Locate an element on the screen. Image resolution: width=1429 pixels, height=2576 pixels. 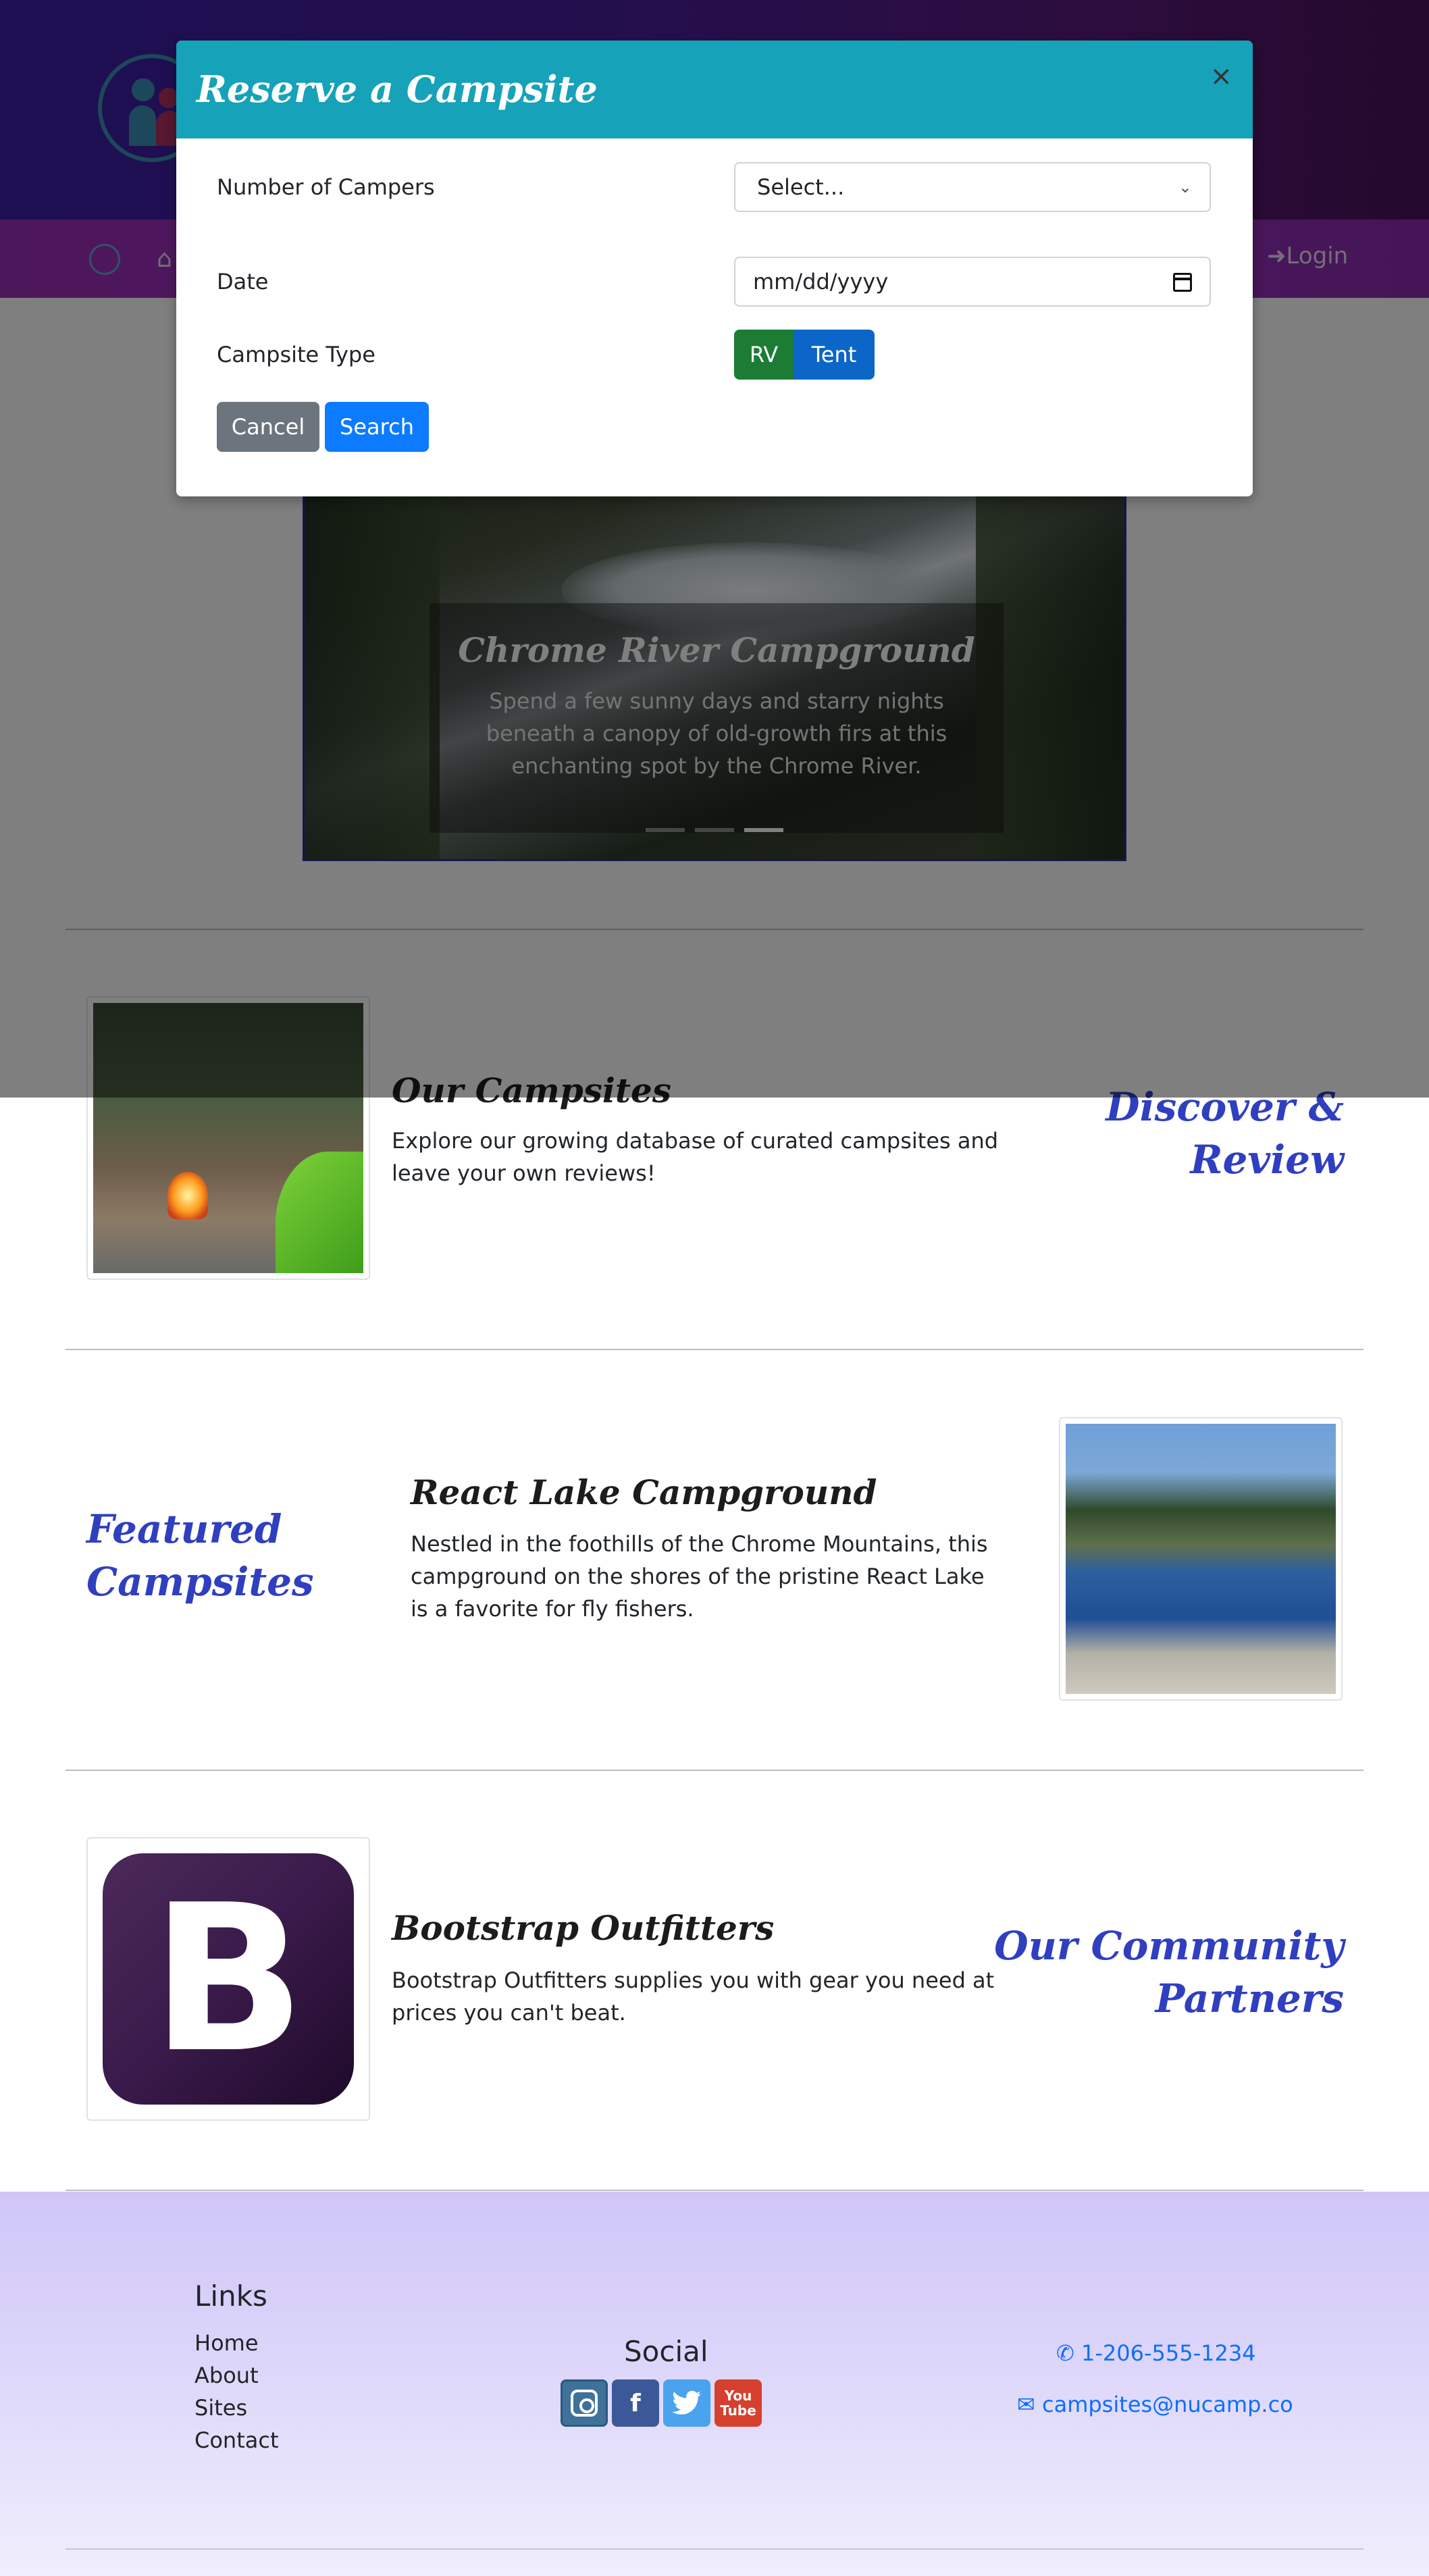
footer-divider is located at coordinates (714, 2549).